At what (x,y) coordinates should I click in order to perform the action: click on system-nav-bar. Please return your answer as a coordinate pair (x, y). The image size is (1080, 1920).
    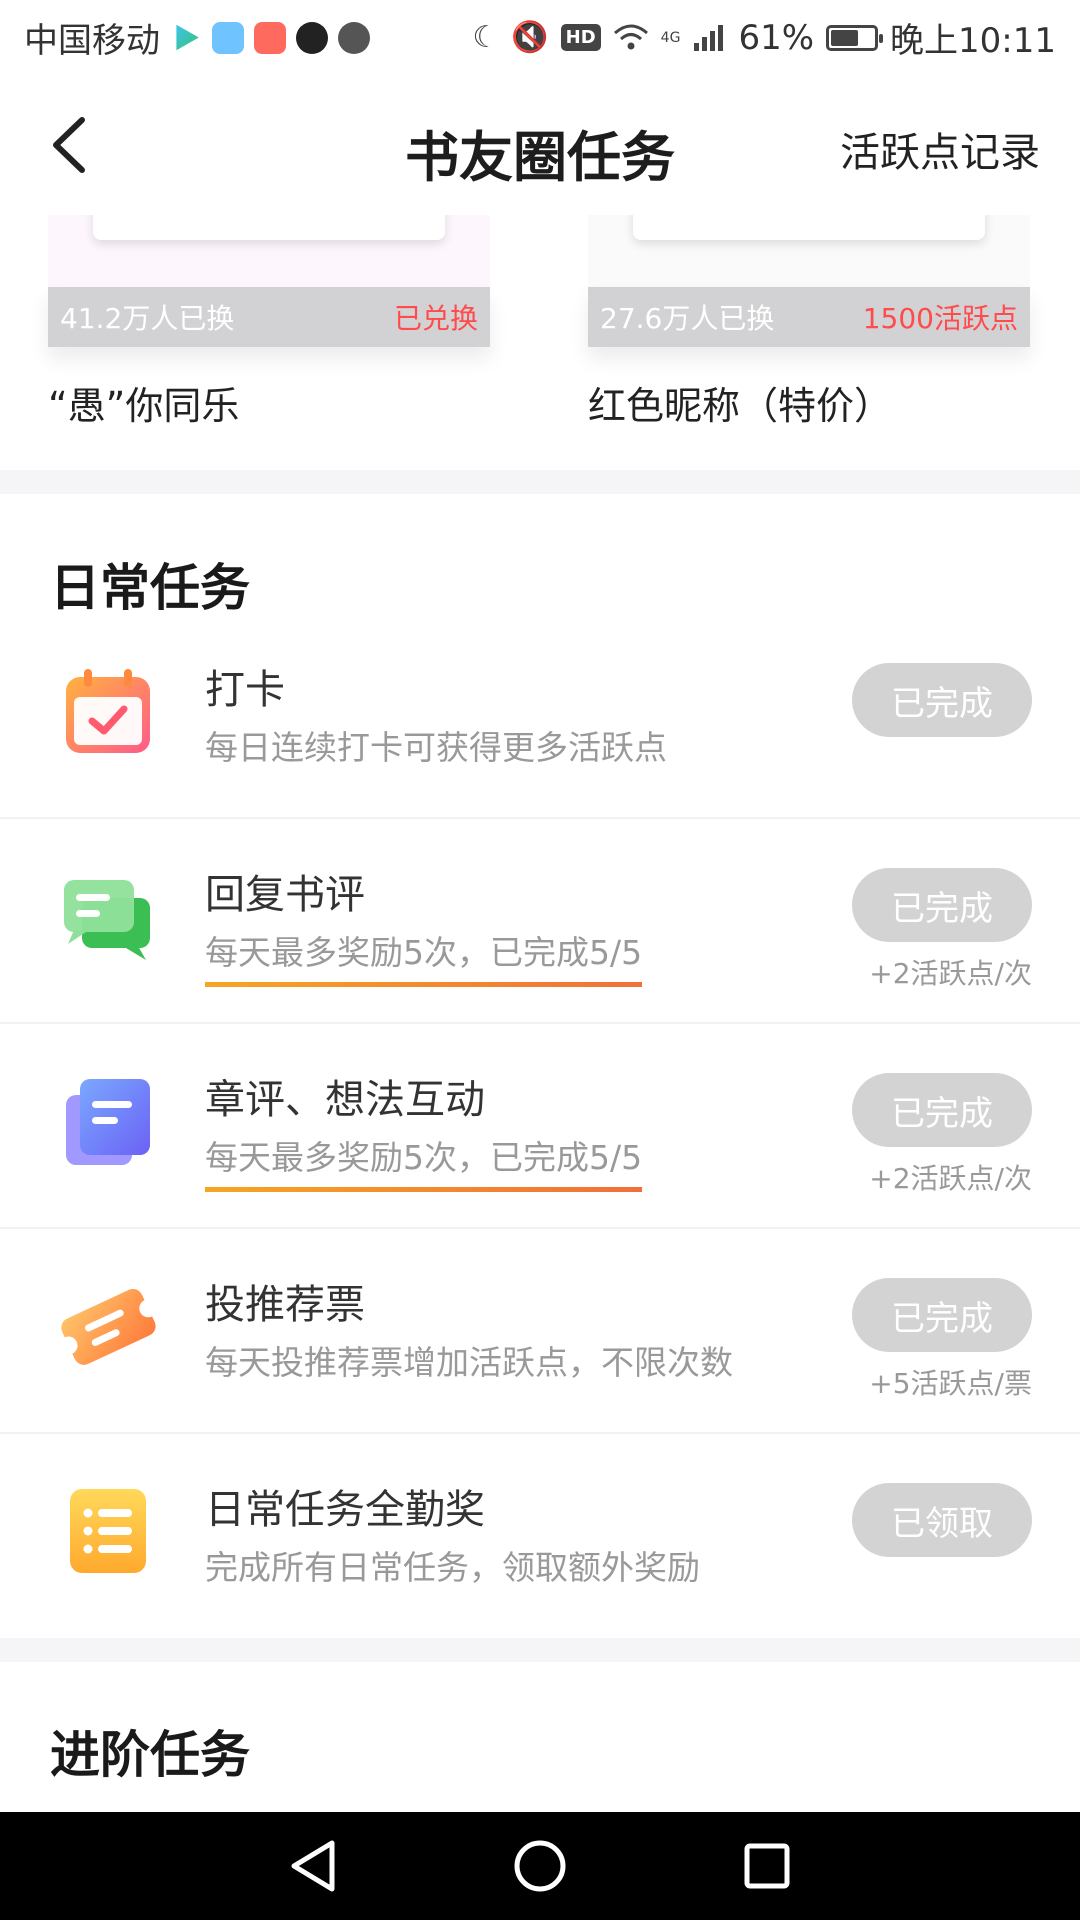
    Looking at the image, I should click on (540, 1866).